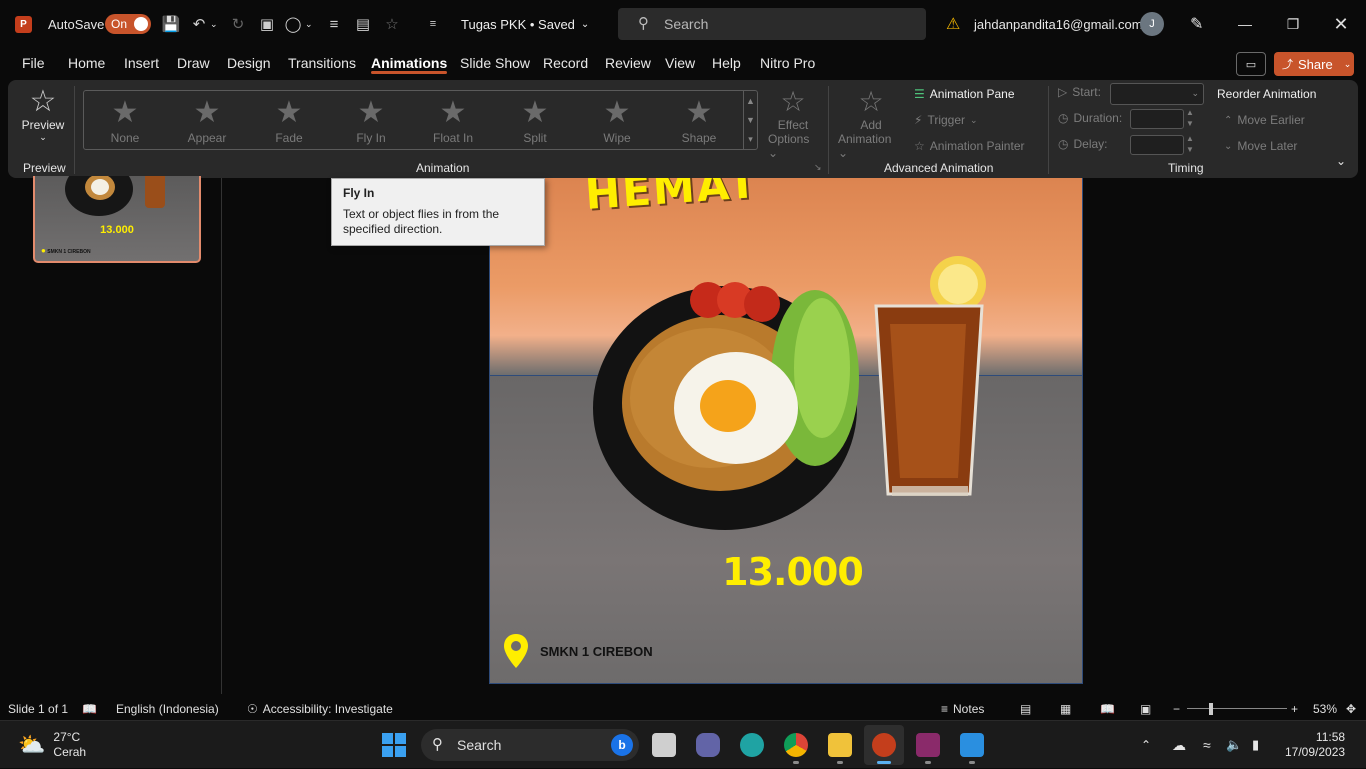  I want to click on tab-file: File, so click(33, 63).